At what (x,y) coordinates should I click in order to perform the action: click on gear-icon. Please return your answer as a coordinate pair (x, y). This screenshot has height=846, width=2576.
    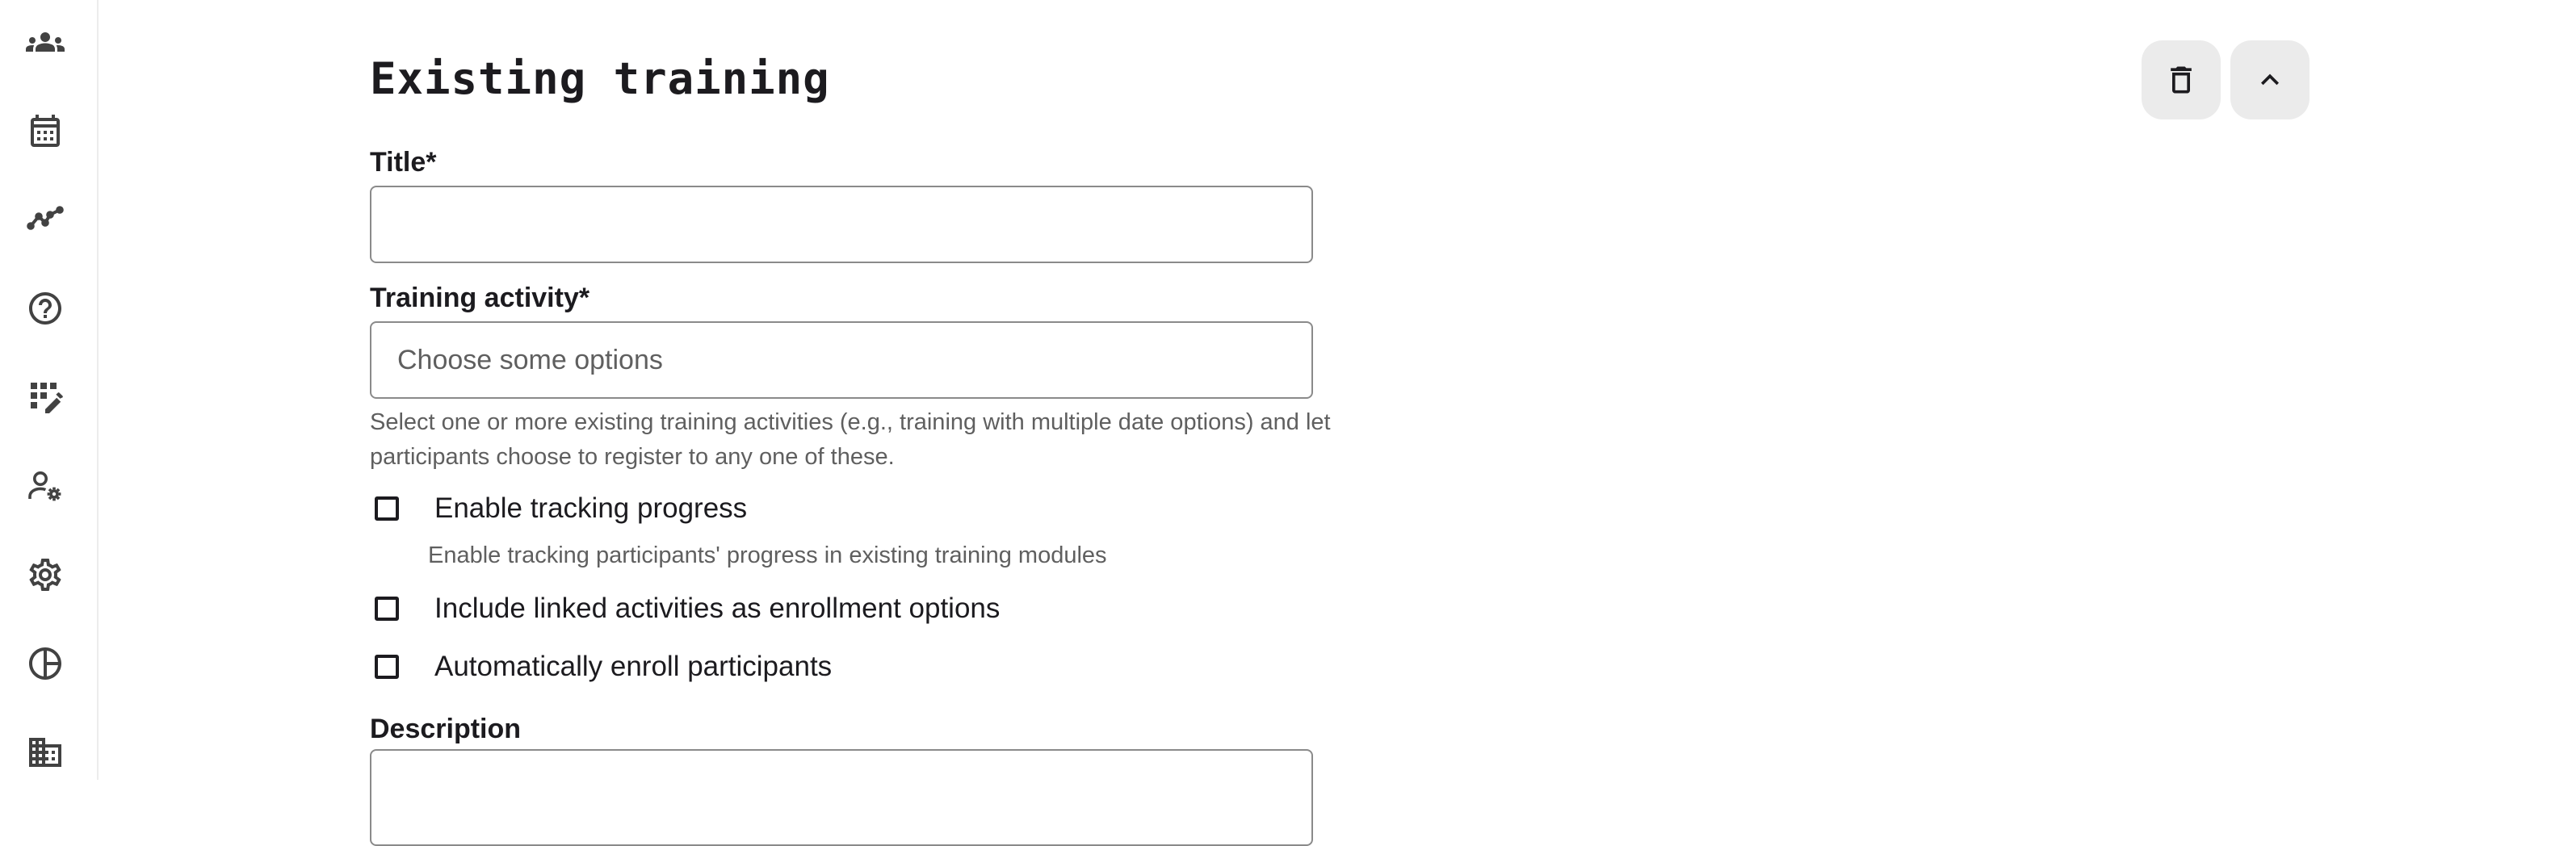
    Looking at the image, I should click on (45, 574).